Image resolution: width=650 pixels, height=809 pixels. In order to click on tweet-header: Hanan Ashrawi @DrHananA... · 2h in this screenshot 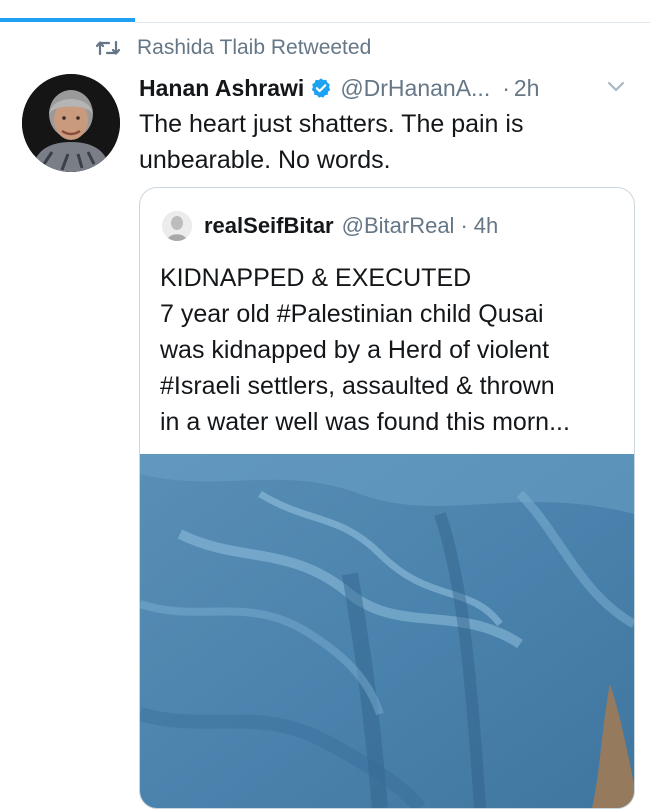, I will do `click(391, 88)`.